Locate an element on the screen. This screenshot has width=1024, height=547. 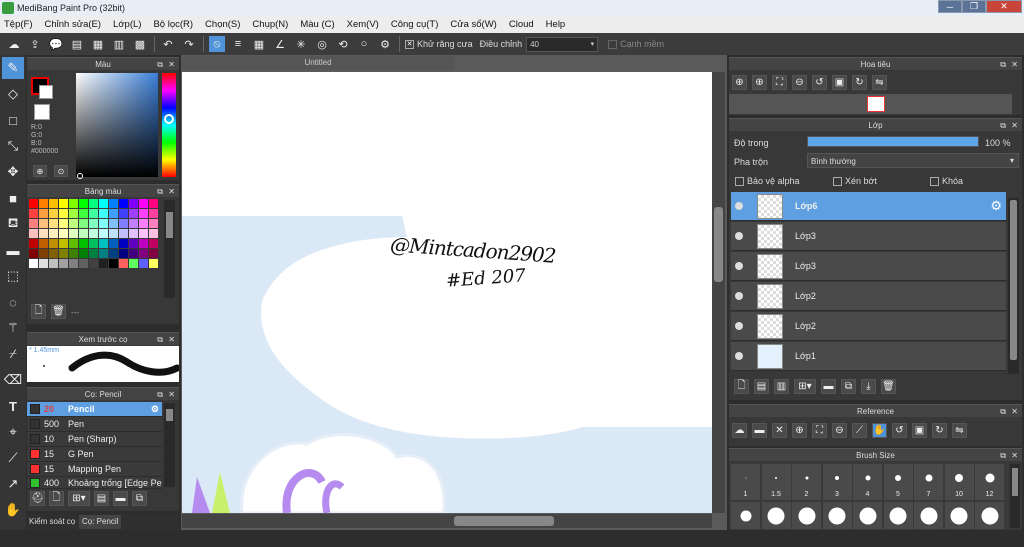
hue-cursor is located at coordinates (169, 119).